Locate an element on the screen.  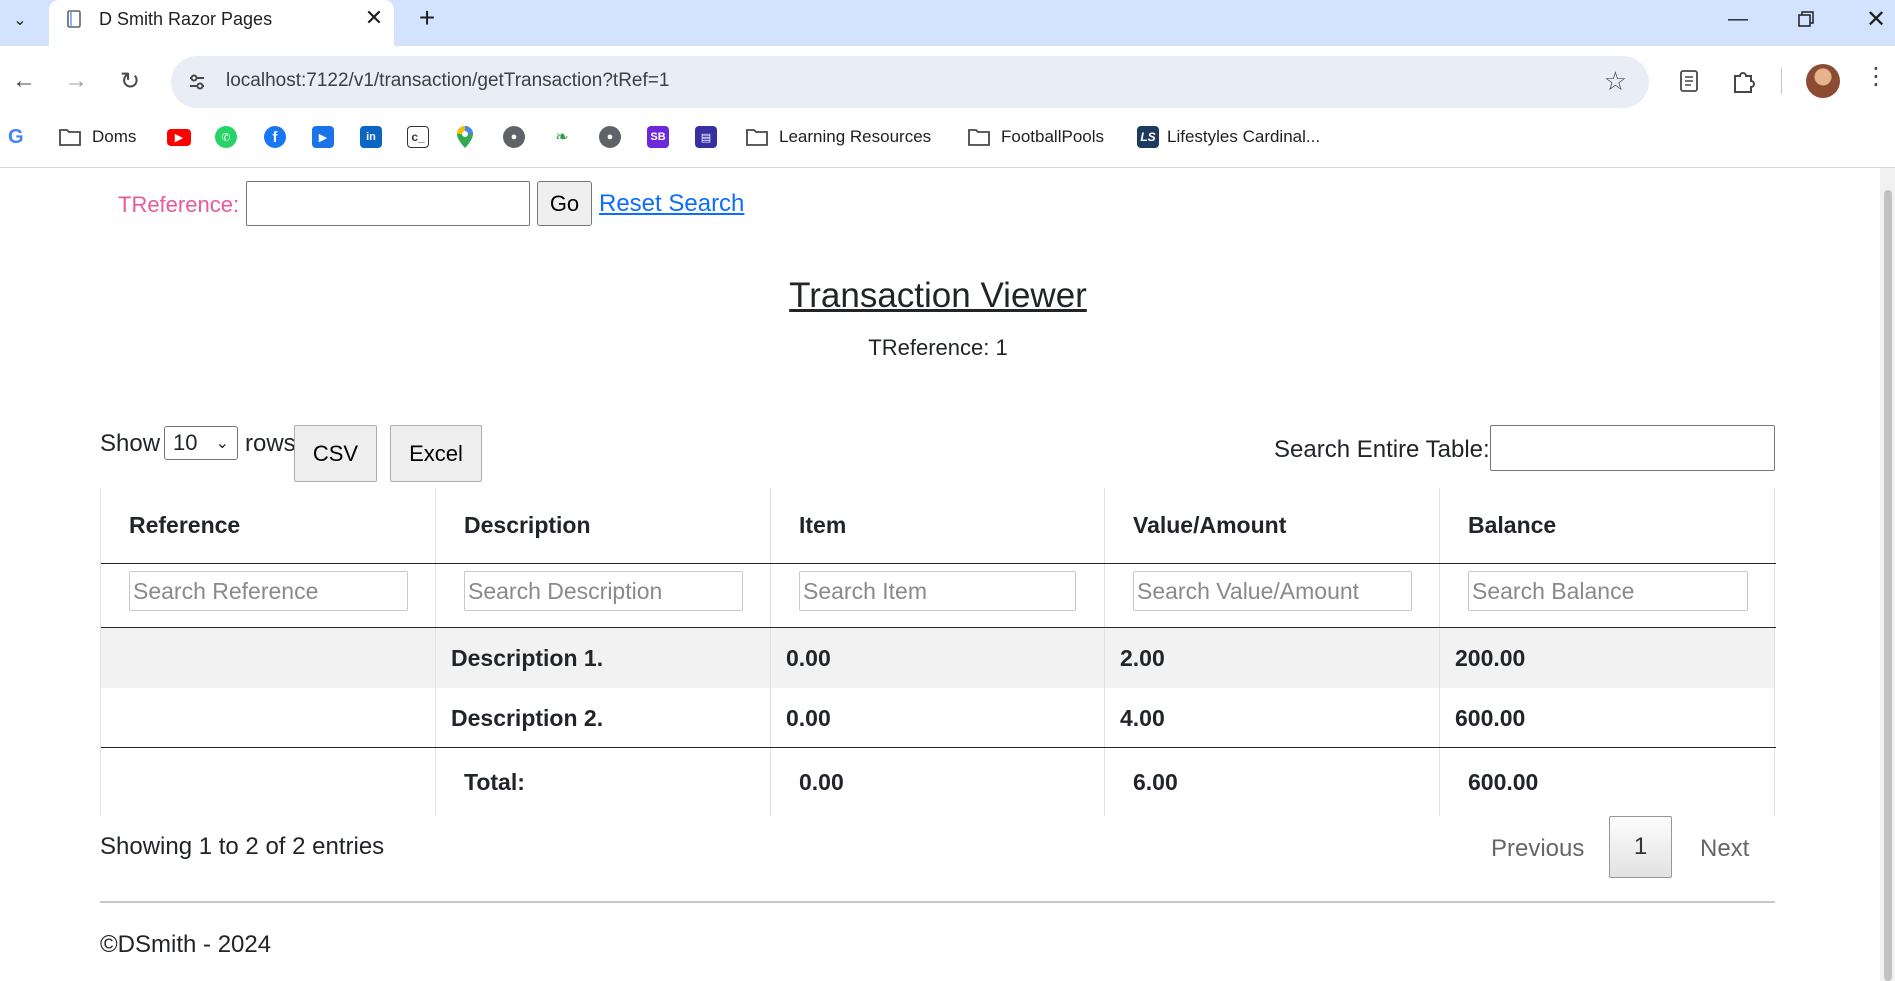
scrollbar-thumb is located at coordinates (1888, 585).